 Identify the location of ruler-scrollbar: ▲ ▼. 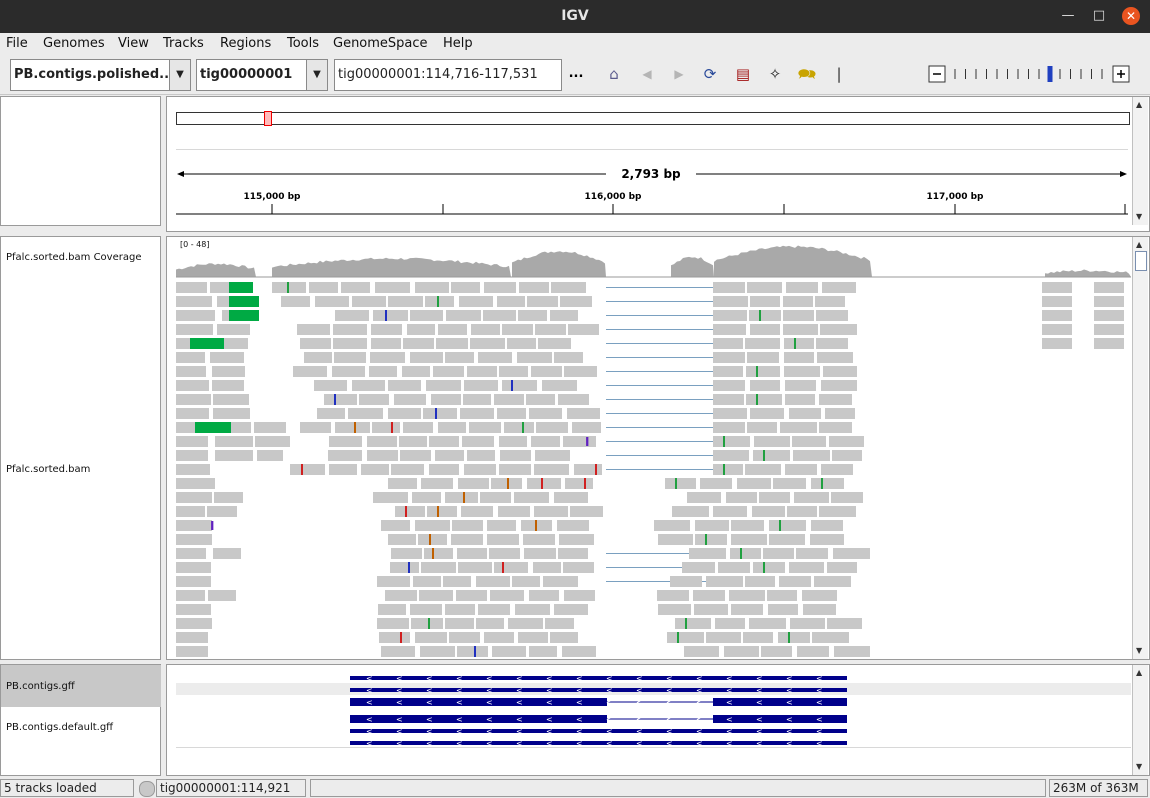
(1140, 161).